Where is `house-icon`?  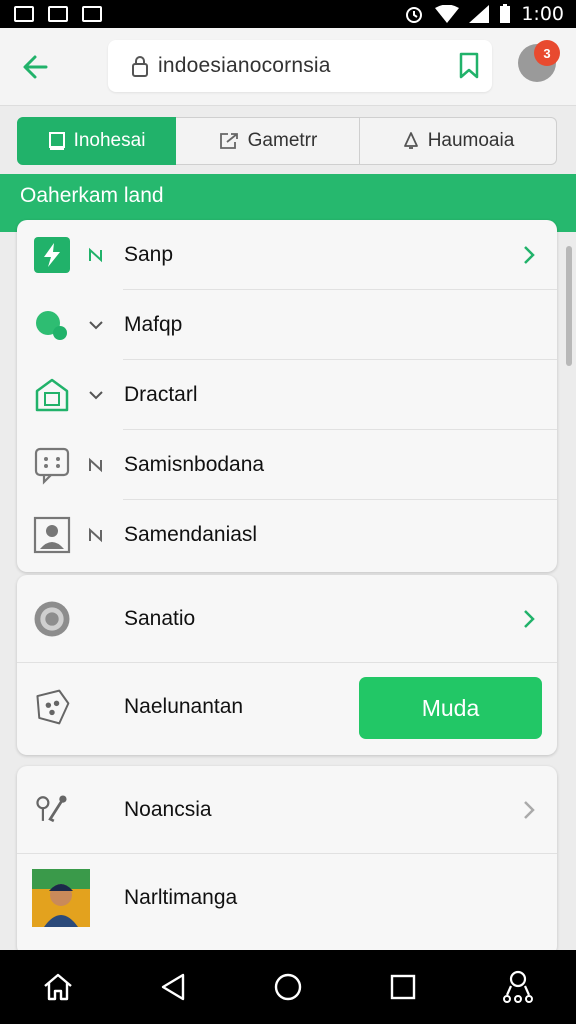
house-icon is located at coordinates (52, 395).